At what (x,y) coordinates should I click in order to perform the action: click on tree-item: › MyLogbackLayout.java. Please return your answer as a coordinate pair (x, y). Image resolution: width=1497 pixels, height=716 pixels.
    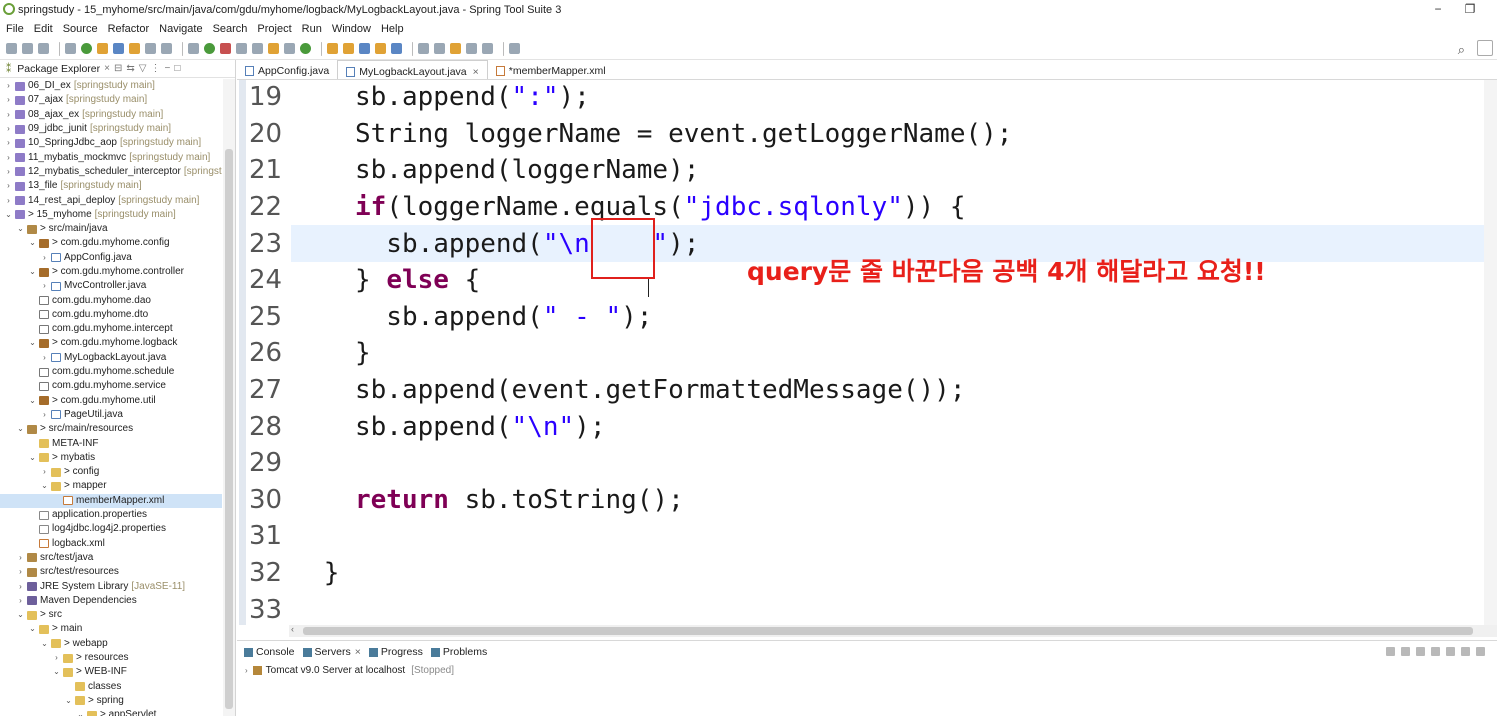
    Looking at the image, I should click on (111, 358).